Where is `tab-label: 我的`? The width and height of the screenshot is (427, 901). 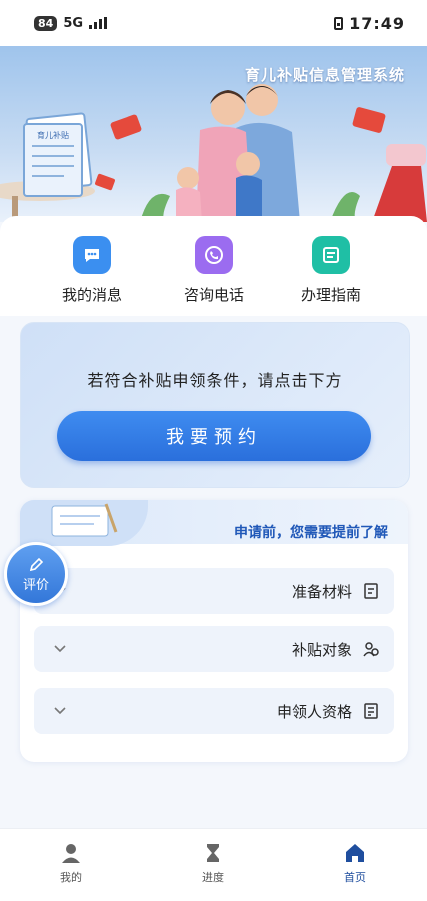 tab-label: 我的 is located at coordinates (71, 877).